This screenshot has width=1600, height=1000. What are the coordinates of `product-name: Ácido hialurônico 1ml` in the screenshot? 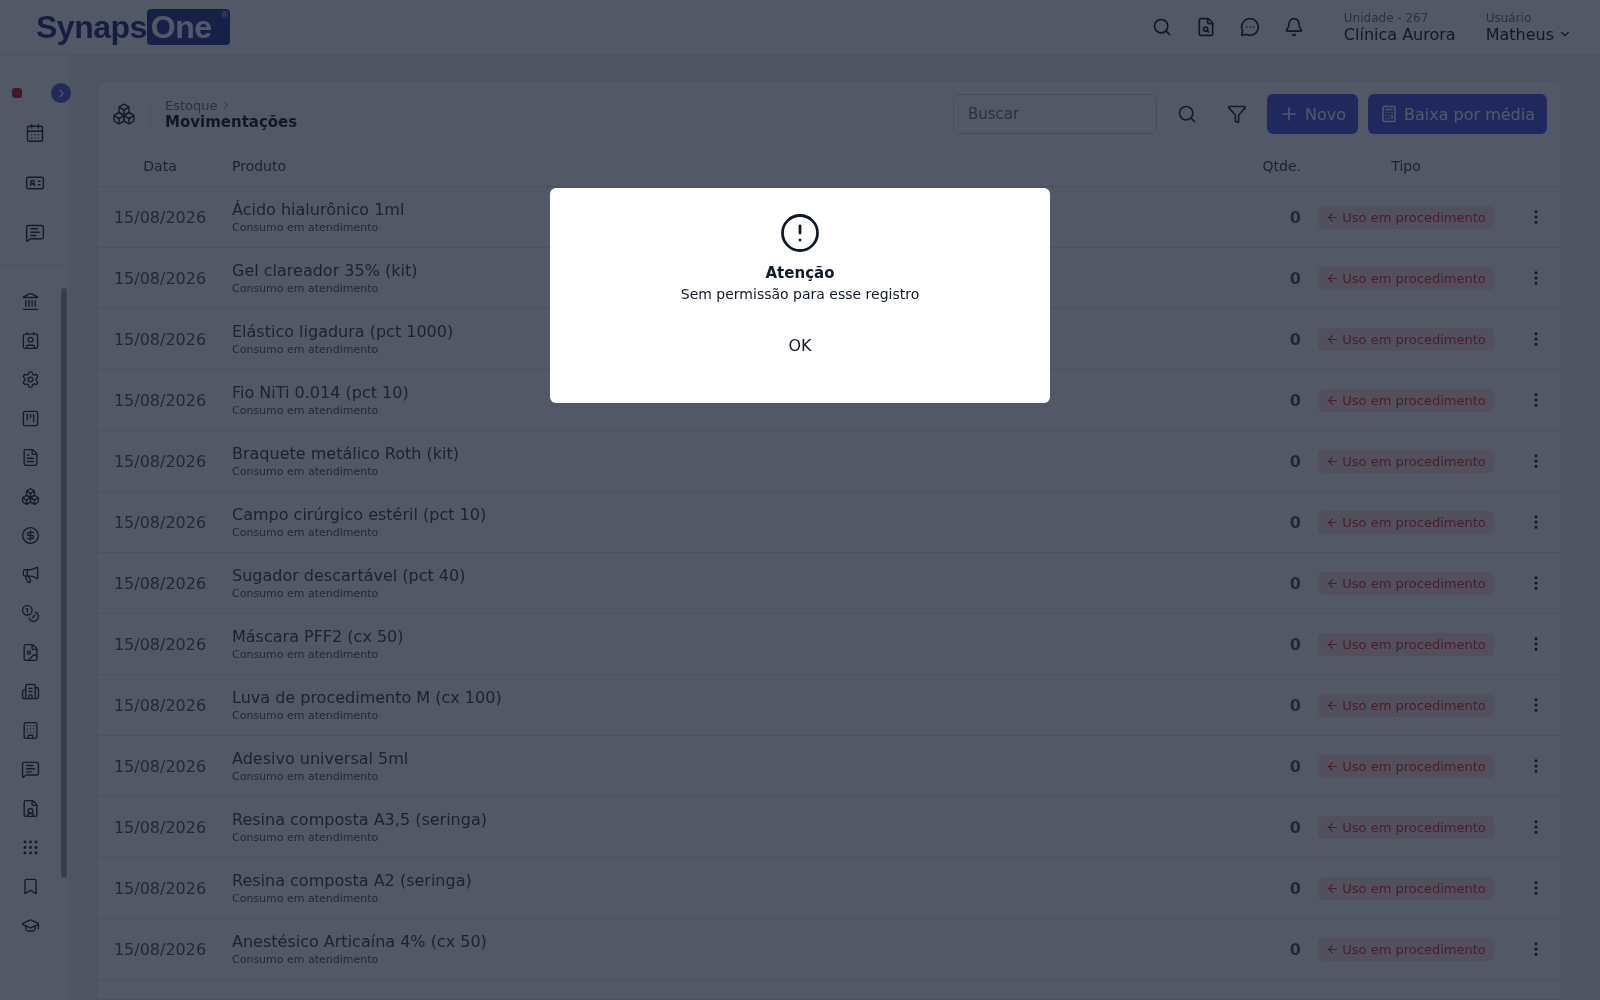 It's located at (318, 209).